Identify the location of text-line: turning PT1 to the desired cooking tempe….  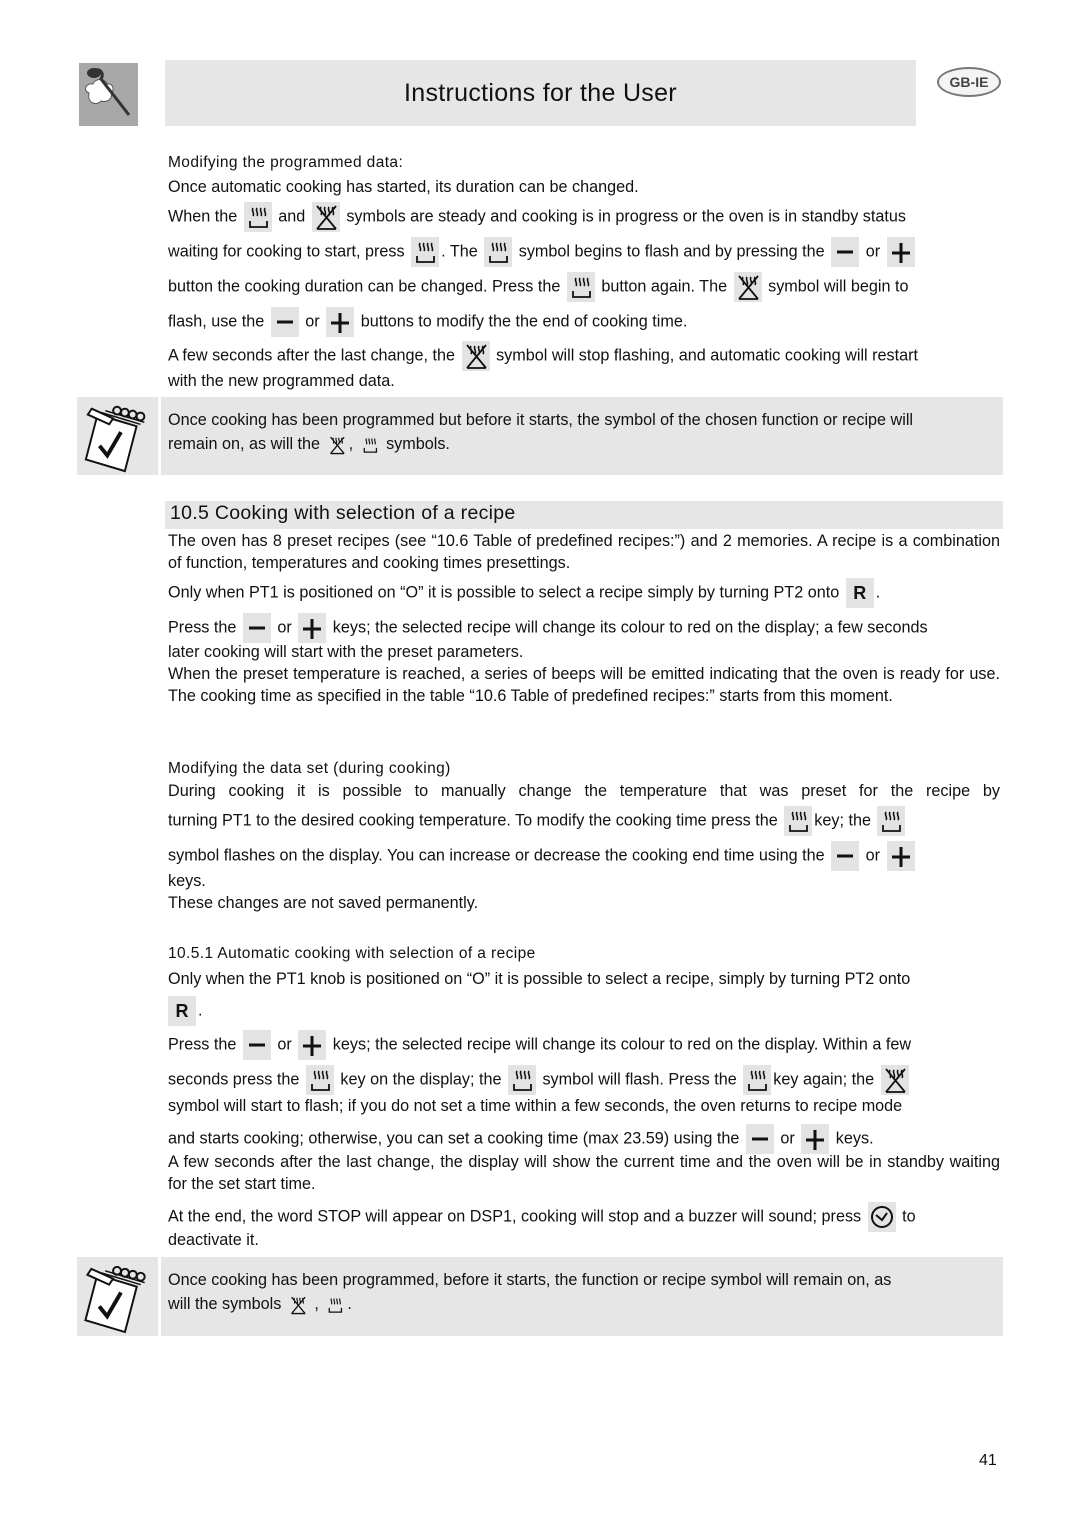
(537, 821).